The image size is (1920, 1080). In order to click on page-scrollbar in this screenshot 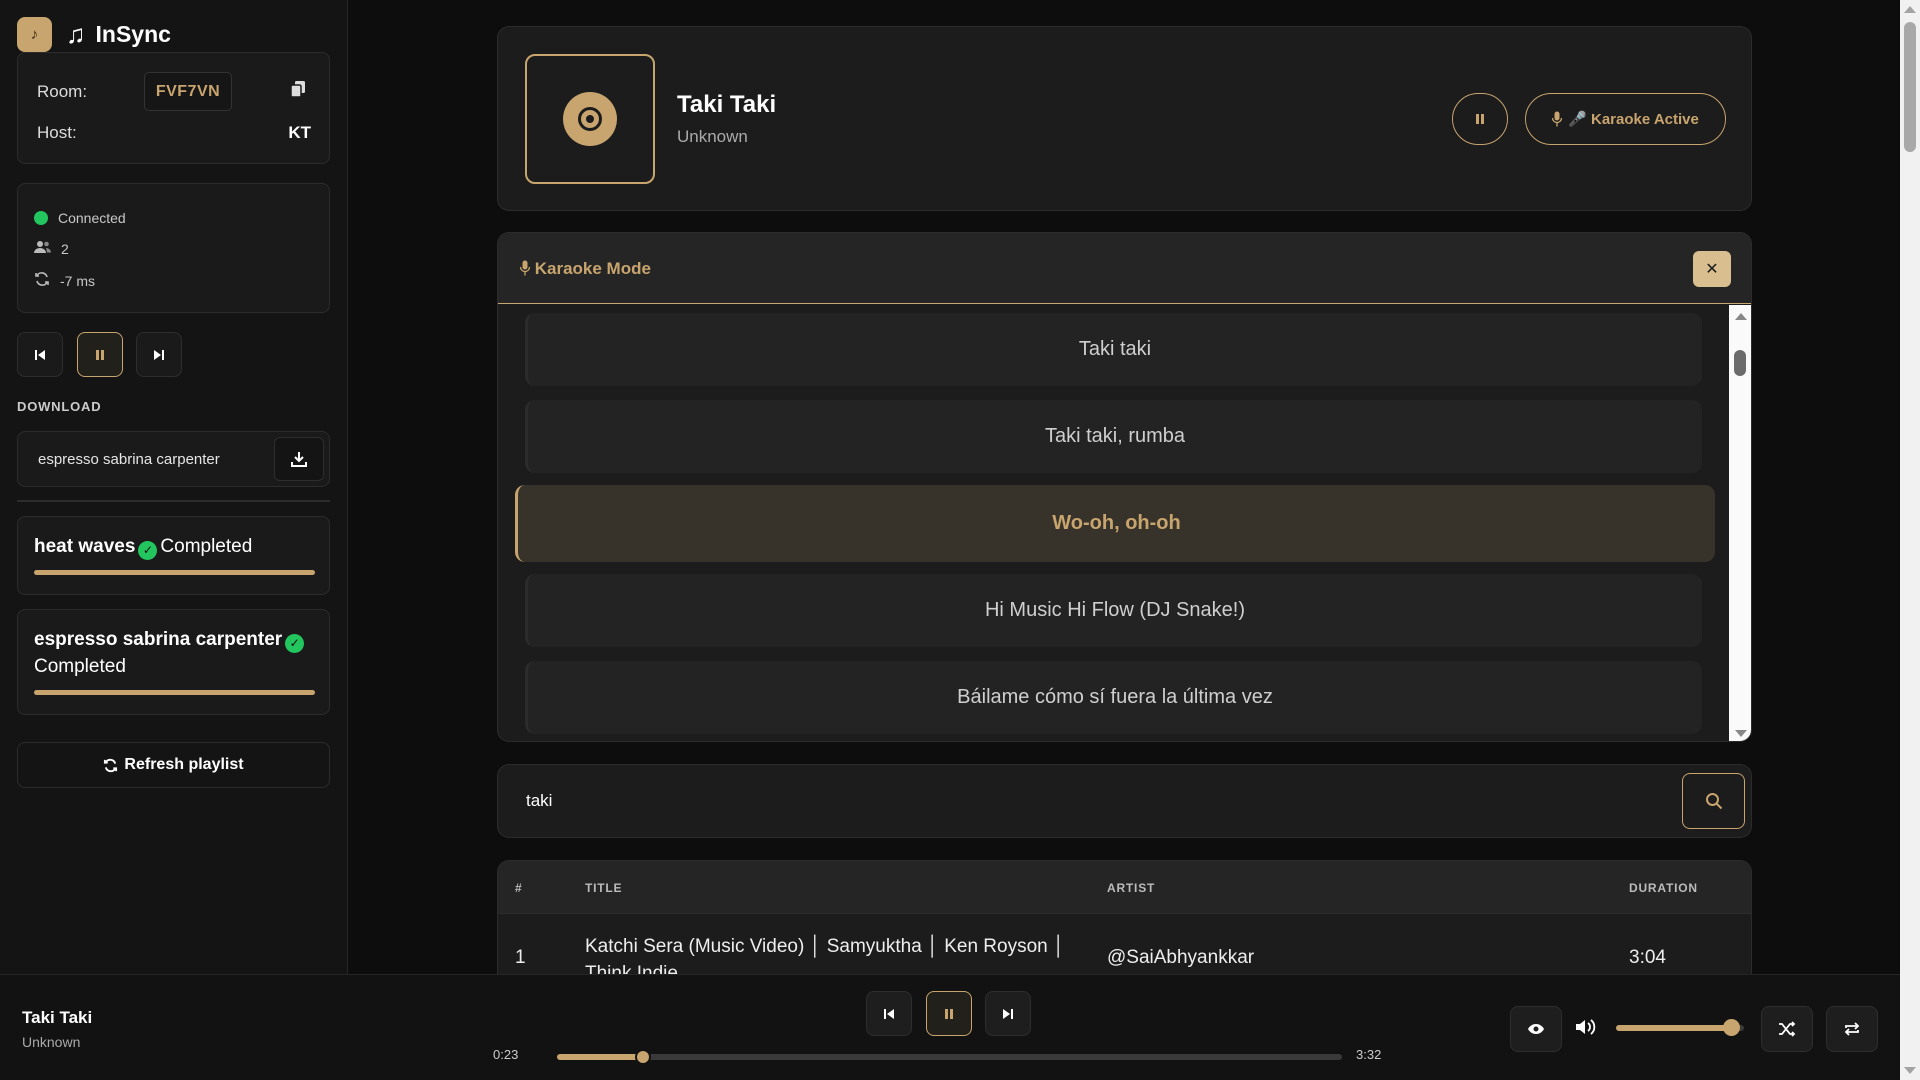, I will do `click(1910, 540)`.